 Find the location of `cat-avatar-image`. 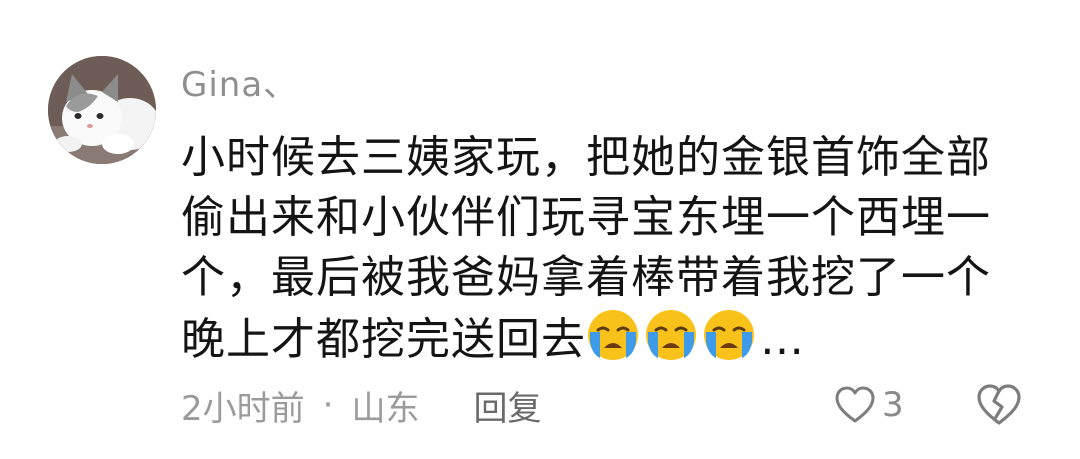

cat-avatar-image is located at coordinates (102, 110).